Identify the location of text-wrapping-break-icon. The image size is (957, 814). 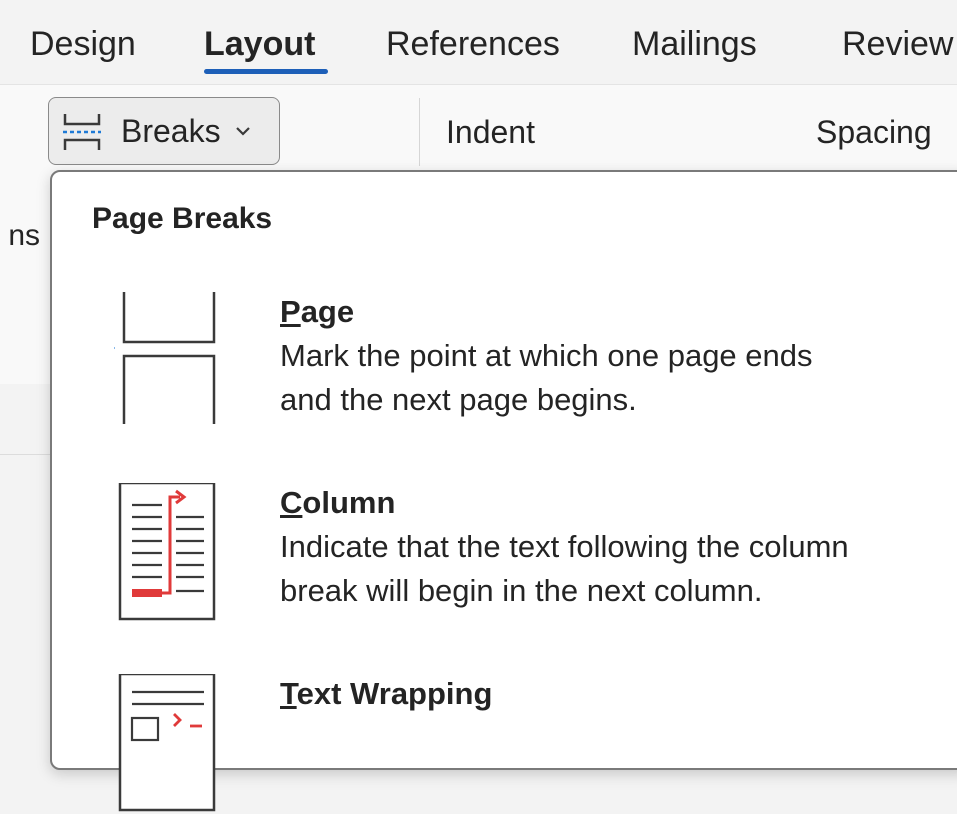
(167, 743).